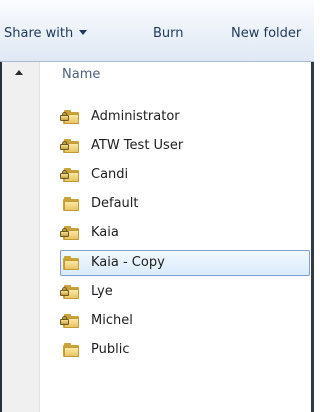  I want to click on folder-row: Kaia - Copy, so click(185, 263).